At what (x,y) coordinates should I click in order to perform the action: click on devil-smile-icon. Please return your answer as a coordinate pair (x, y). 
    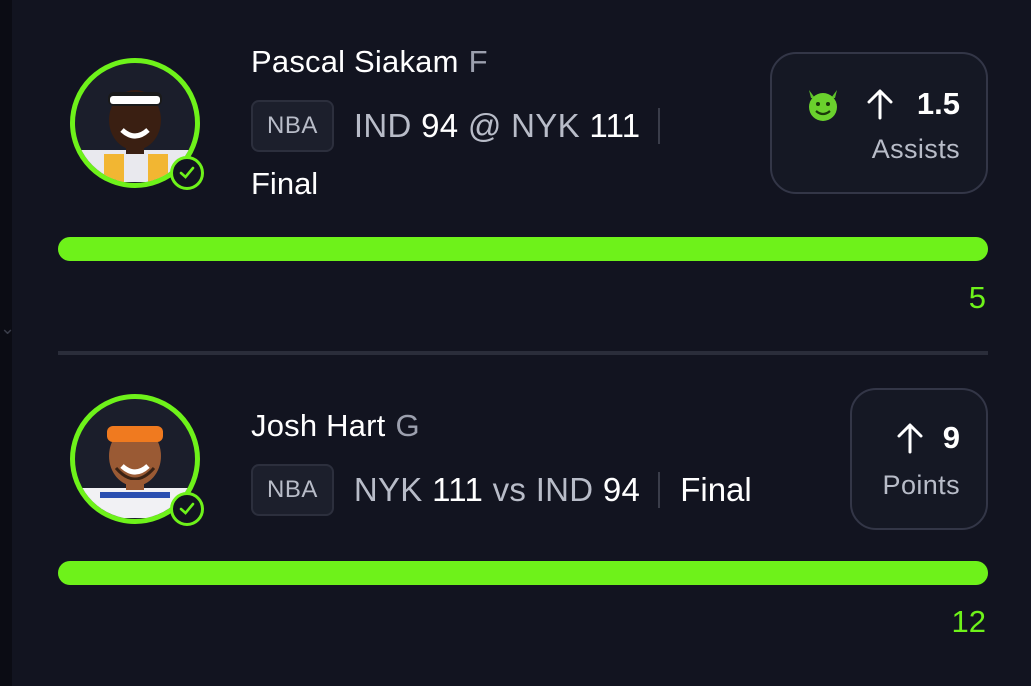
    Looking at the image, I should click on (822, 105).